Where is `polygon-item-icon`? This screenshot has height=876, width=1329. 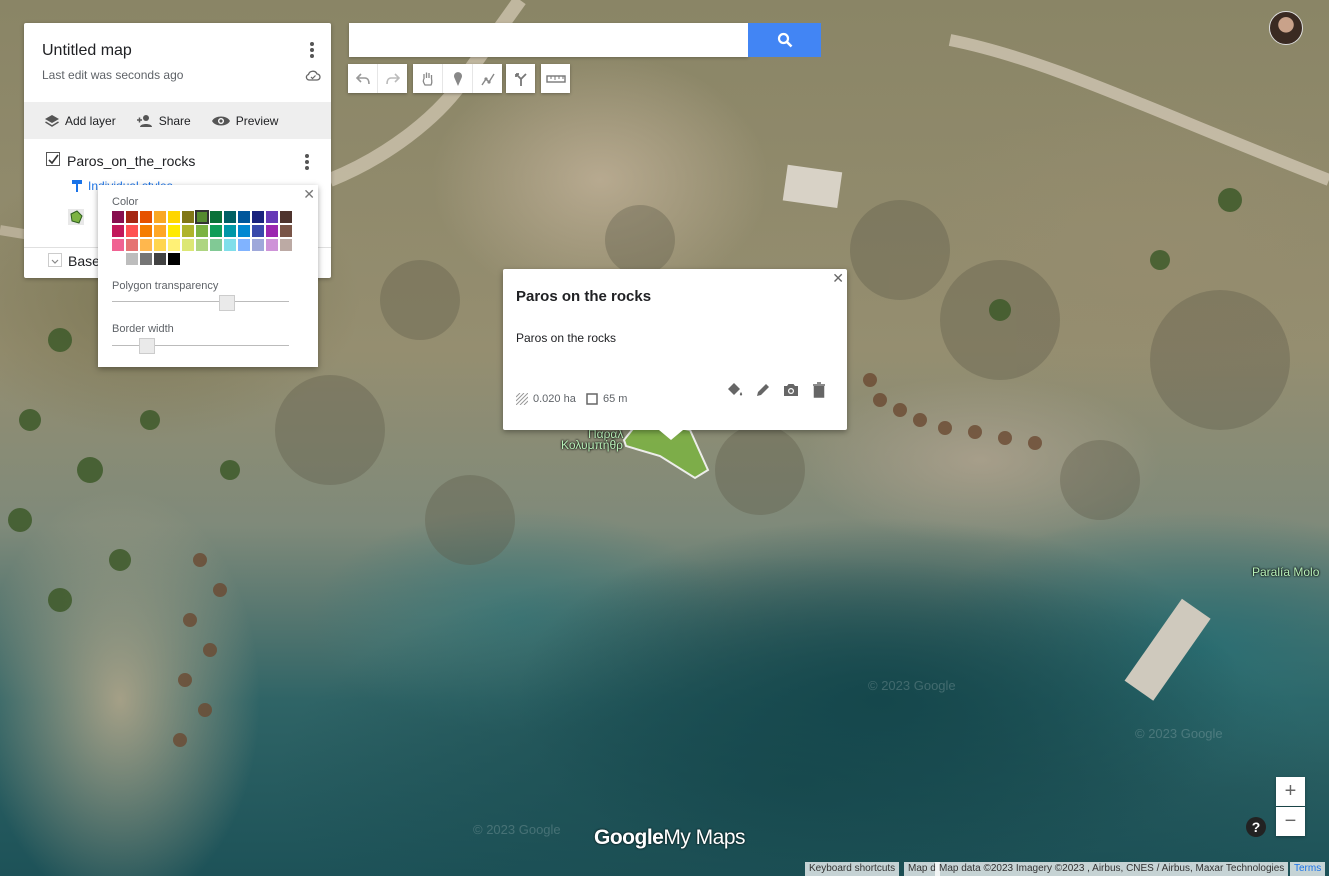 polygon-item-icon is located at coordinates (76, 217).